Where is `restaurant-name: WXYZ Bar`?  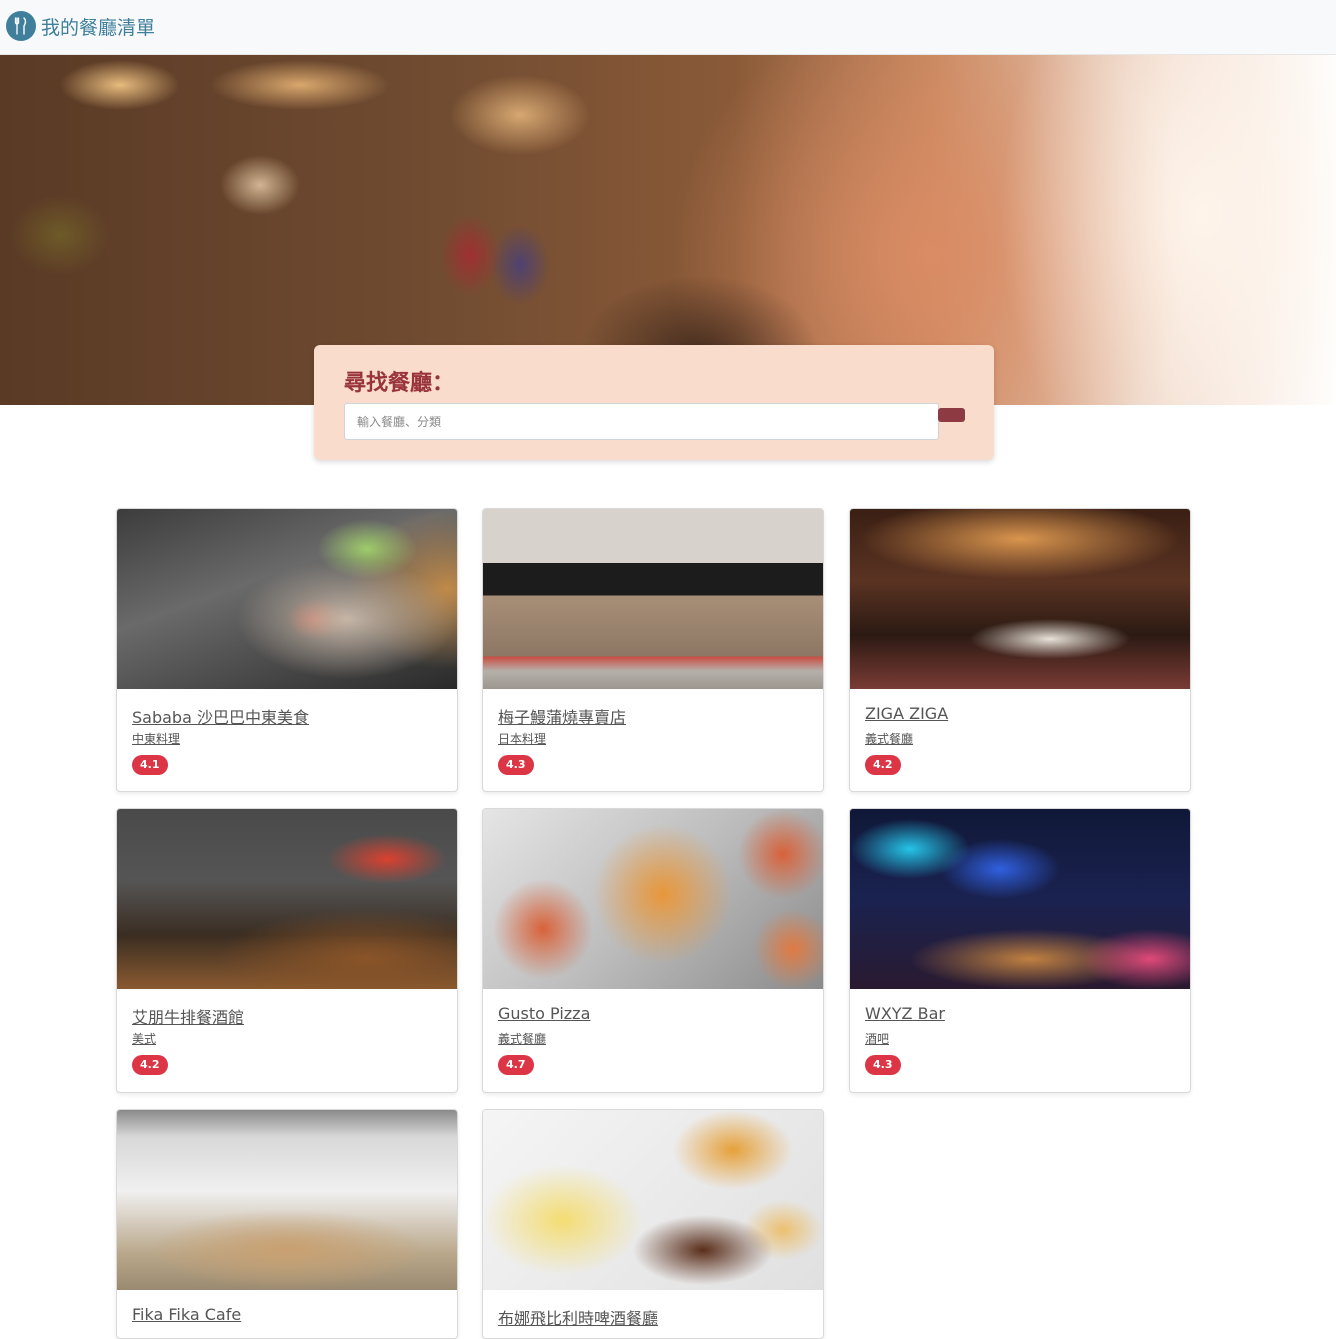 restaurant-name: WXYZ Bar is located at coordinates (905, 1013).